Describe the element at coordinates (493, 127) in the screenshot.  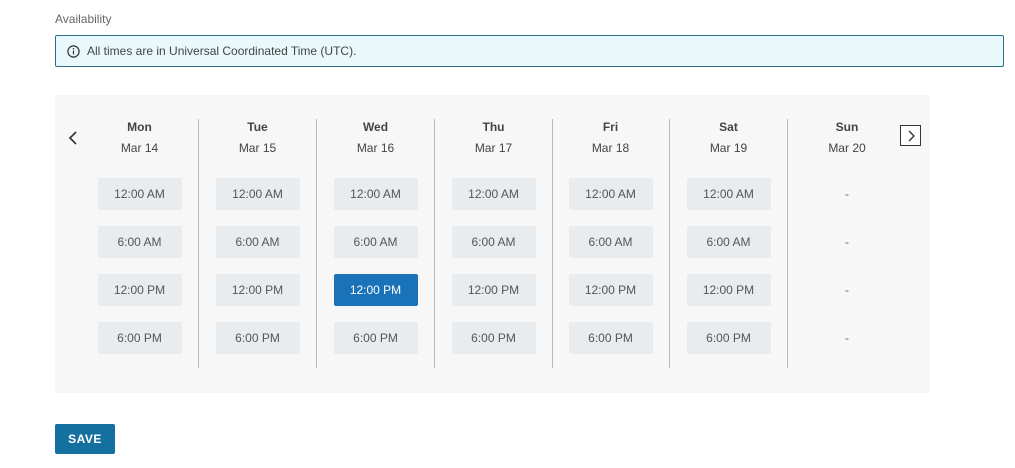
I see `day-name: Thu` at that location.